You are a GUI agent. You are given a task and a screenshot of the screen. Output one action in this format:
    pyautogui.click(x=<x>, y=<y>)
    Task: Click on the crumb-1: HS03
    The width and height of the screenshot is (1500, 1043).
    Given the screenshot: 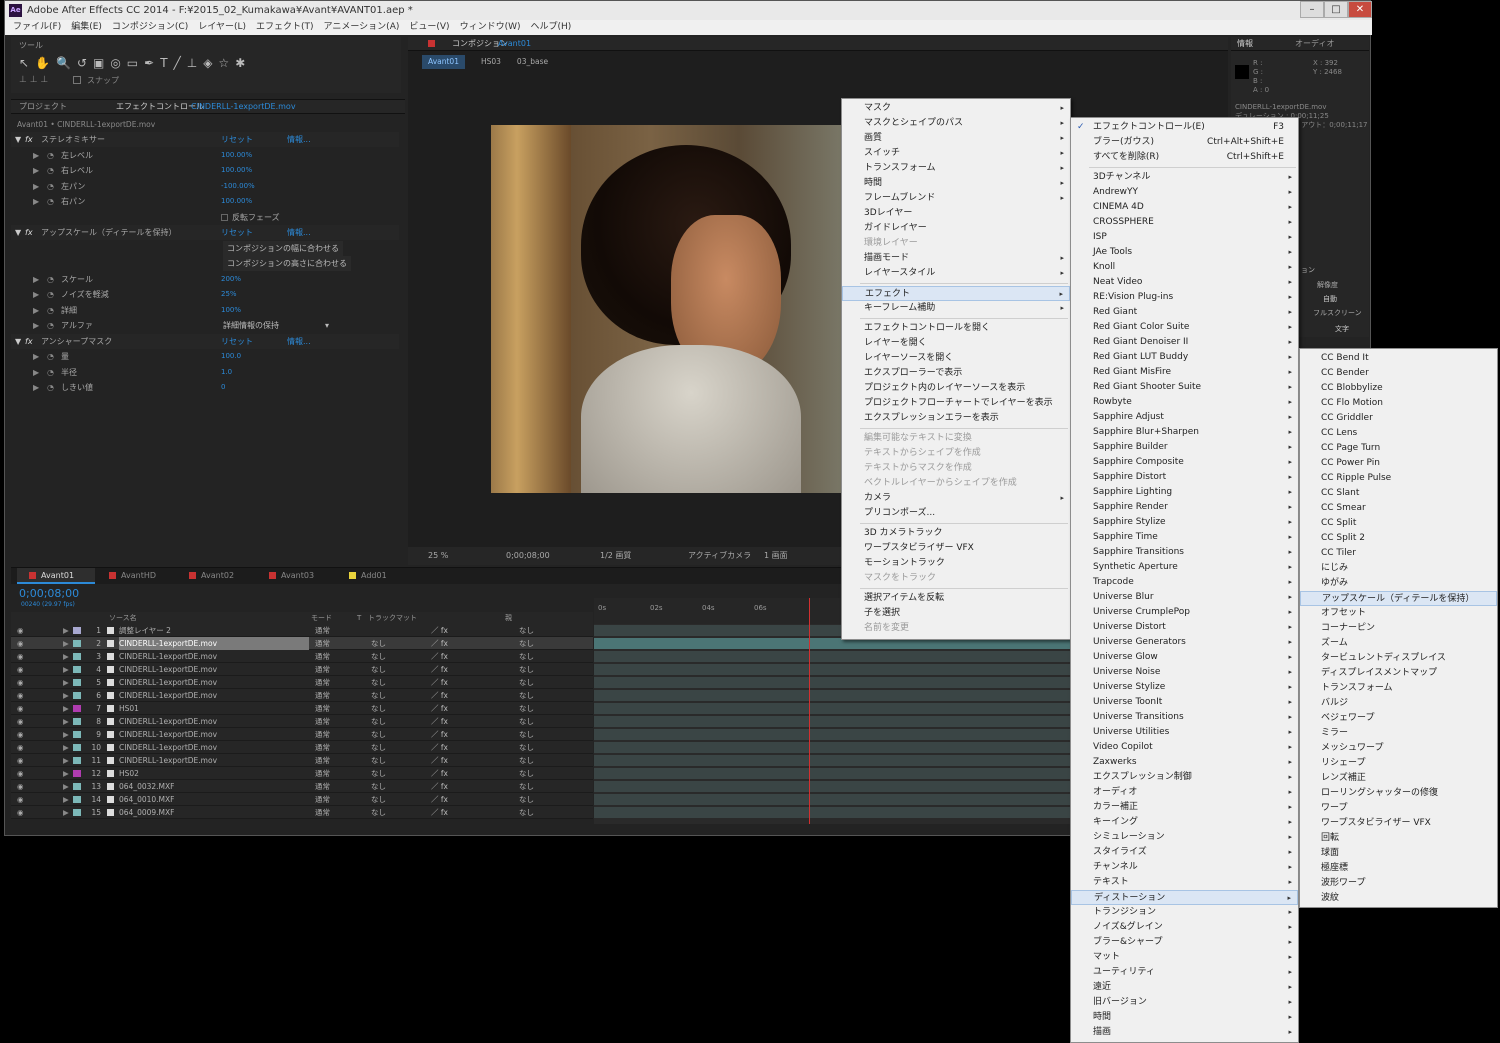 What is the action you would take?
    pyautogui.click(x=491, y=62)
    